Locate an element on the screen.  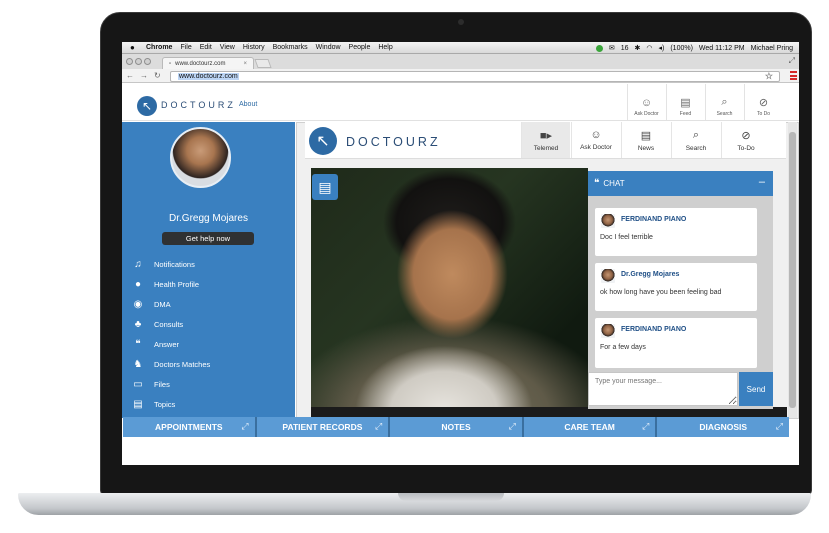
sidebar-item-notifications: ♫ Notifications is located at coordinates (208, 264).